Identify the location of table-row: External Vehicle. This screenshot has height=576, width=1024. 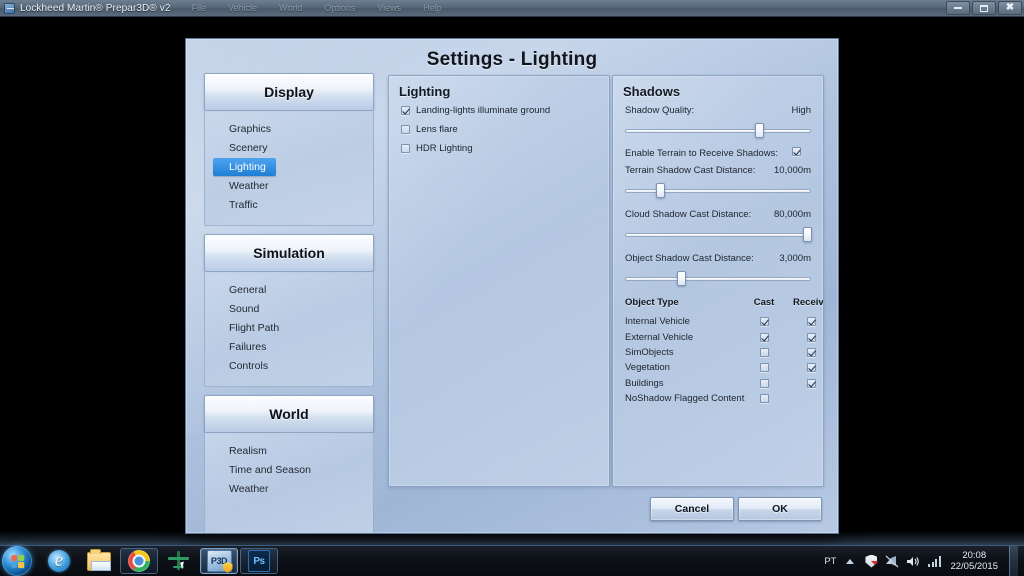
(720, 336).